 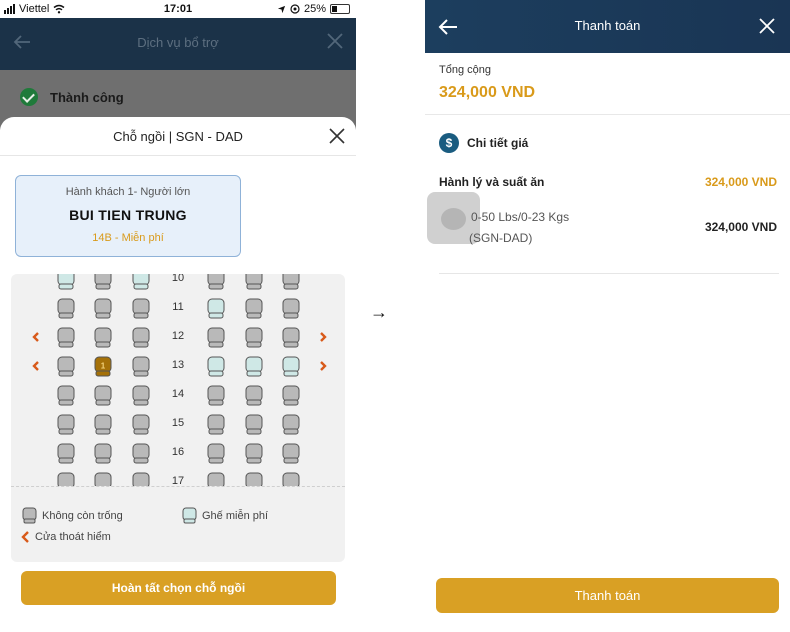 What do you see at coordinates (178, 423) in the screenshot?
I see `row-number: 15` at bounding box center [178, 423].